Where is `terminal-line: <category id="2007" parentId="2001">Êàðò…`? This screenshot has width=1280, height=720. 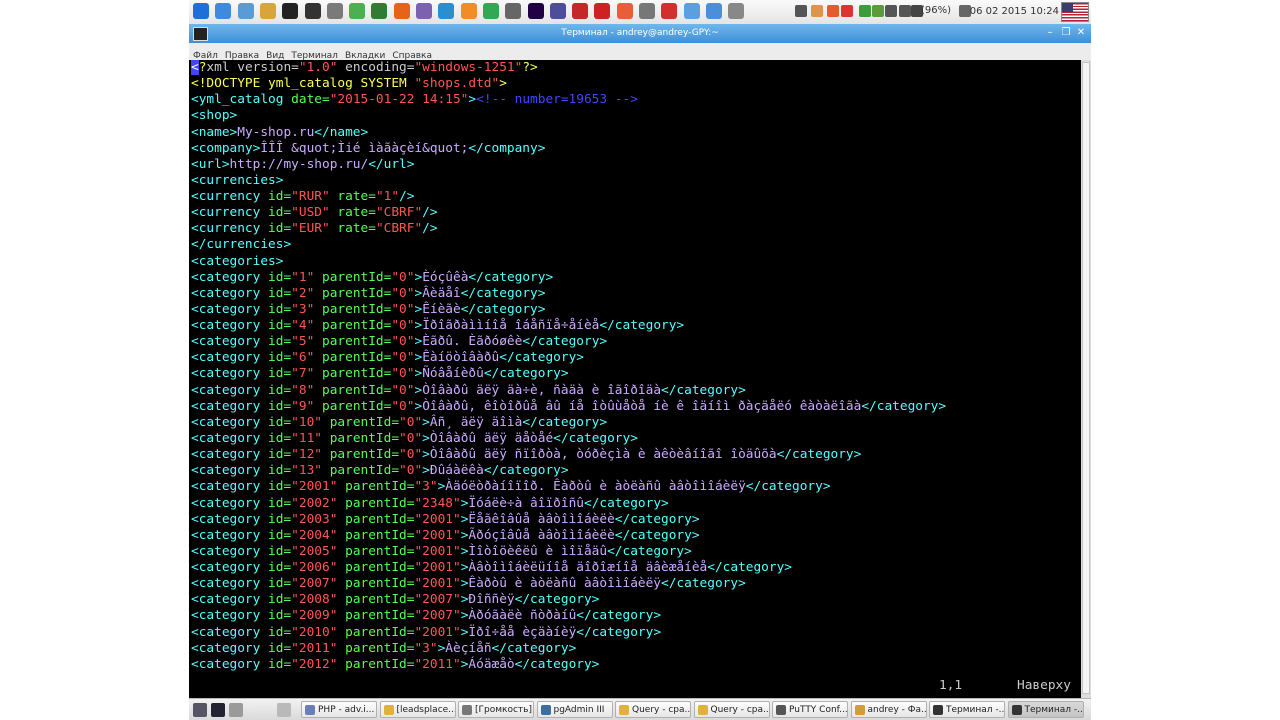
terminal-line: <category id="2007" parentId="2001">Êàðò… is located at coordinates (468, 584).